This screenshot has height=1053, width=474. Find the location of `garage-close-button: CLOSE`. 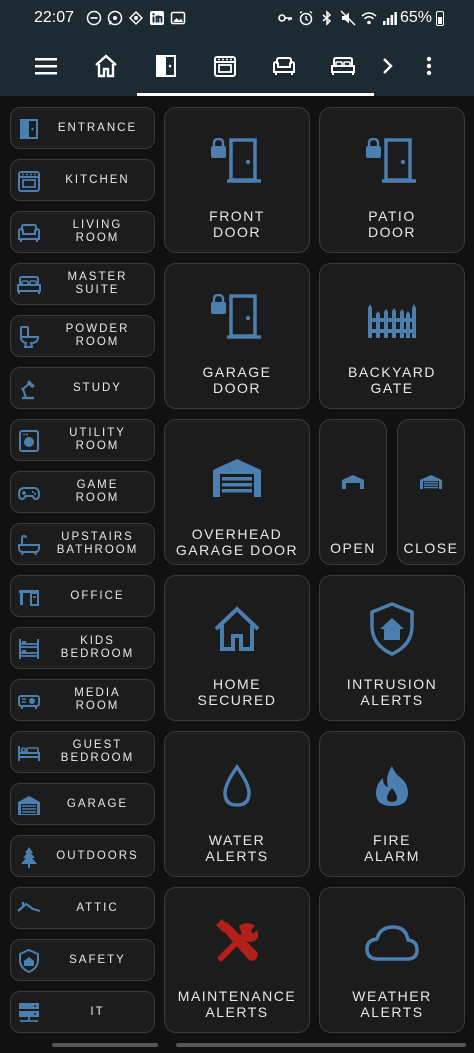

garage-close-button: CLOSE is located at coordinates (431, 492).